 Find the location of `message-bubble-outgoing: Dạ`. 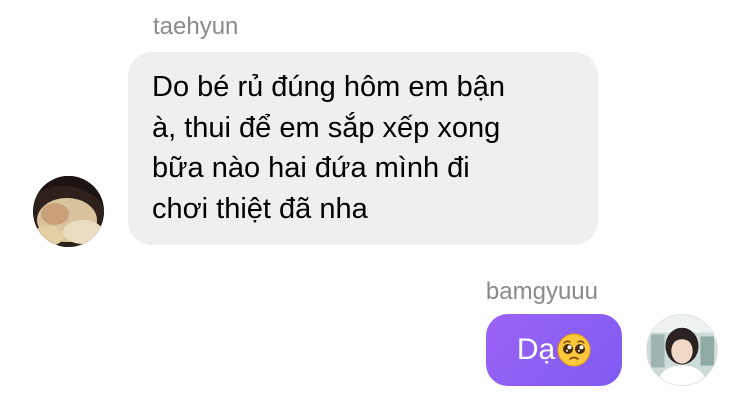

message-bubble-outgoing: Dạ is located at coordinates (554, 350).